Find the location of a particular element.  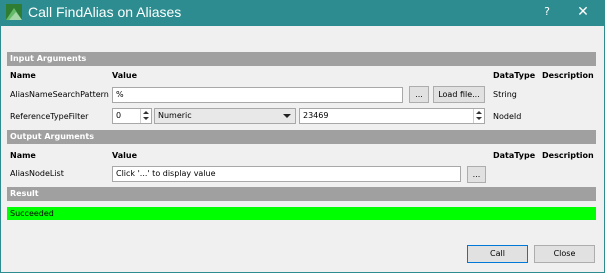

title-bar: Call FindAlias on Aliases ? ✕ is located at coordinates (302, 13).